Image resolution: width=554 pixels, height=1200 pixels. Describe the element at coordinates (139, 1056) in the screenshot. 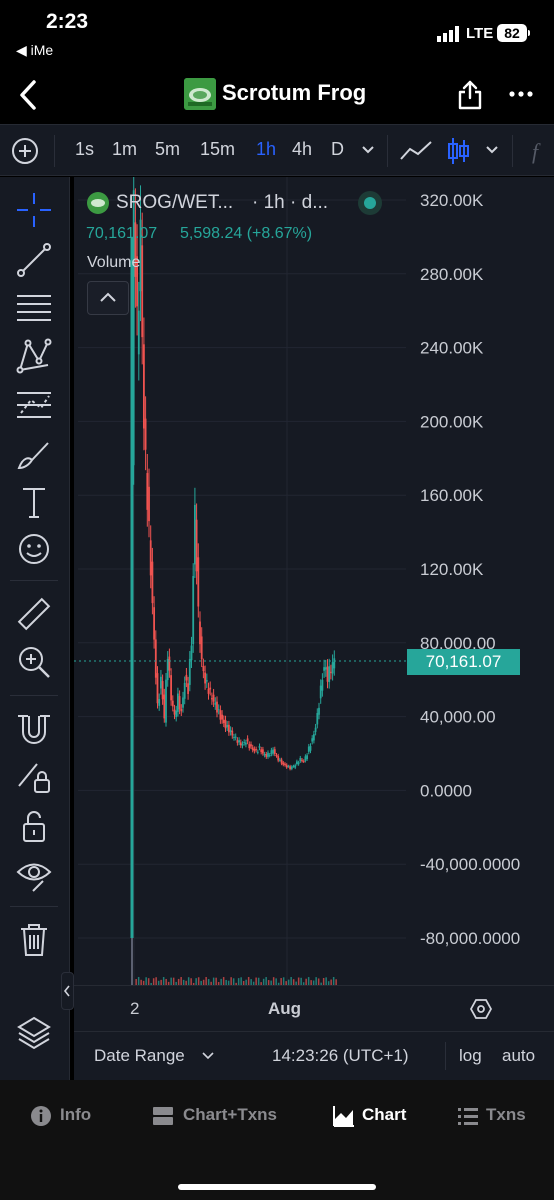

I see `date-range-button: Date Range` at that location.